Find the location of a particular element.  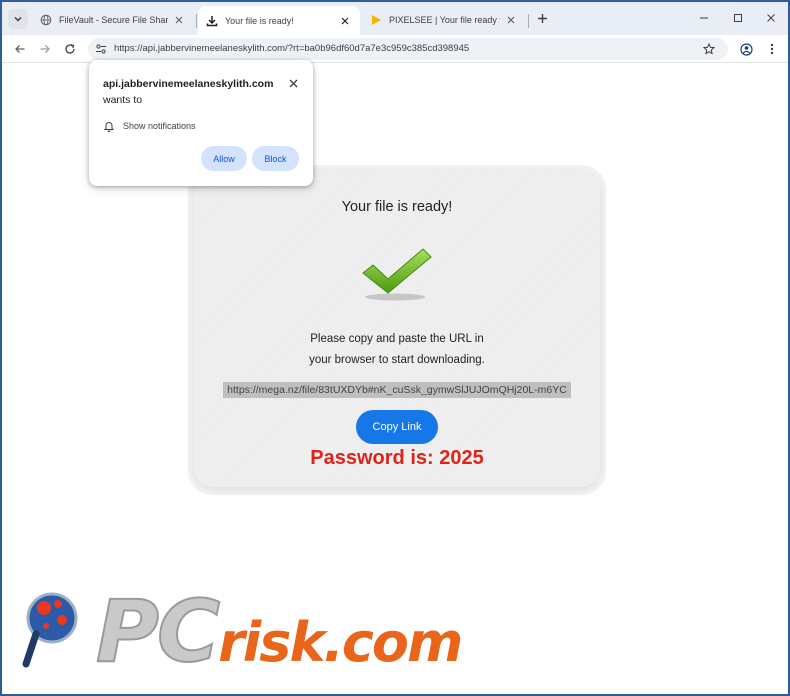

maximize-button is located at coordinates (738, 18).